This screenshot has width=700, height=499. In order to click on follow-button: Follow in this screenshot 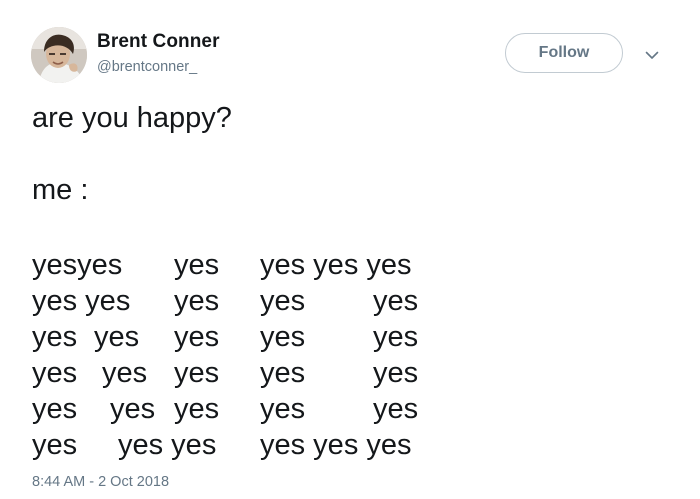, I will do `click(564, 53)`.